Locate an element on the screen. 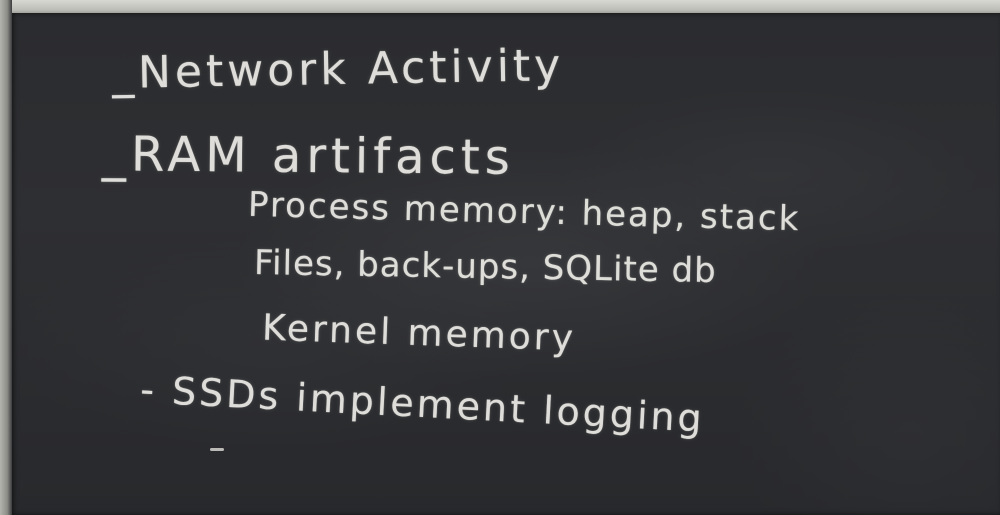 This screenshot has width=1000, height=515. chalk-line-network-activity: _Network Activity is located at coordinates (338, 69).